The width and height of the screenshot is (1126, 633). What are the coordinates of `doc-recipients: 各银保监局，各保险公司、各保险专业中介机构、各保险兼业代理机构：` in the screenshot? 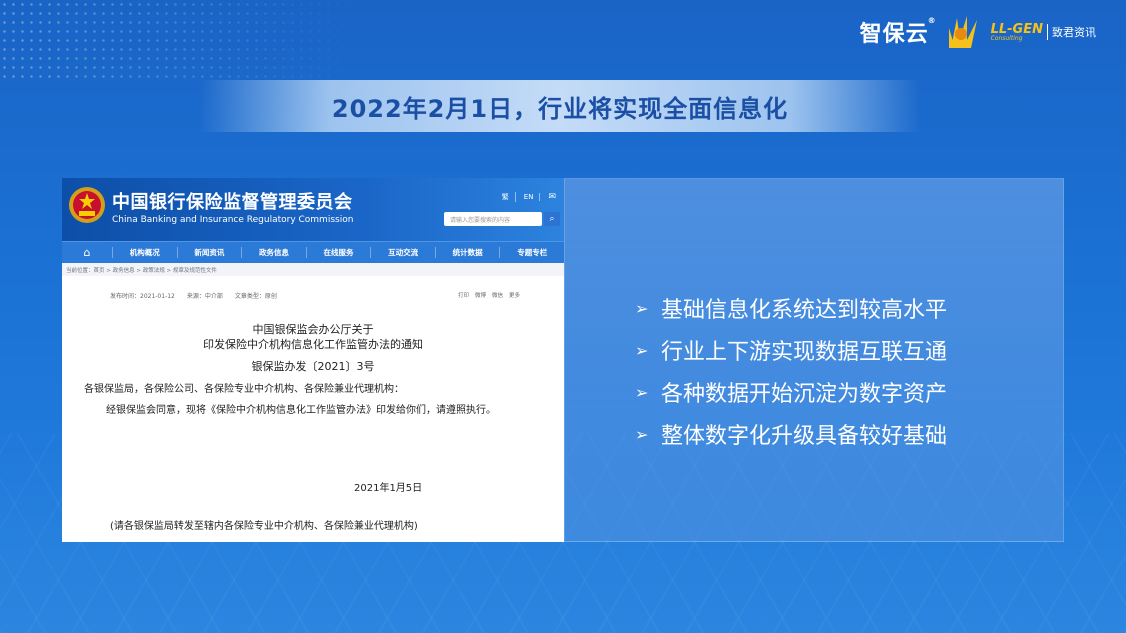 It's located at (244, 389).